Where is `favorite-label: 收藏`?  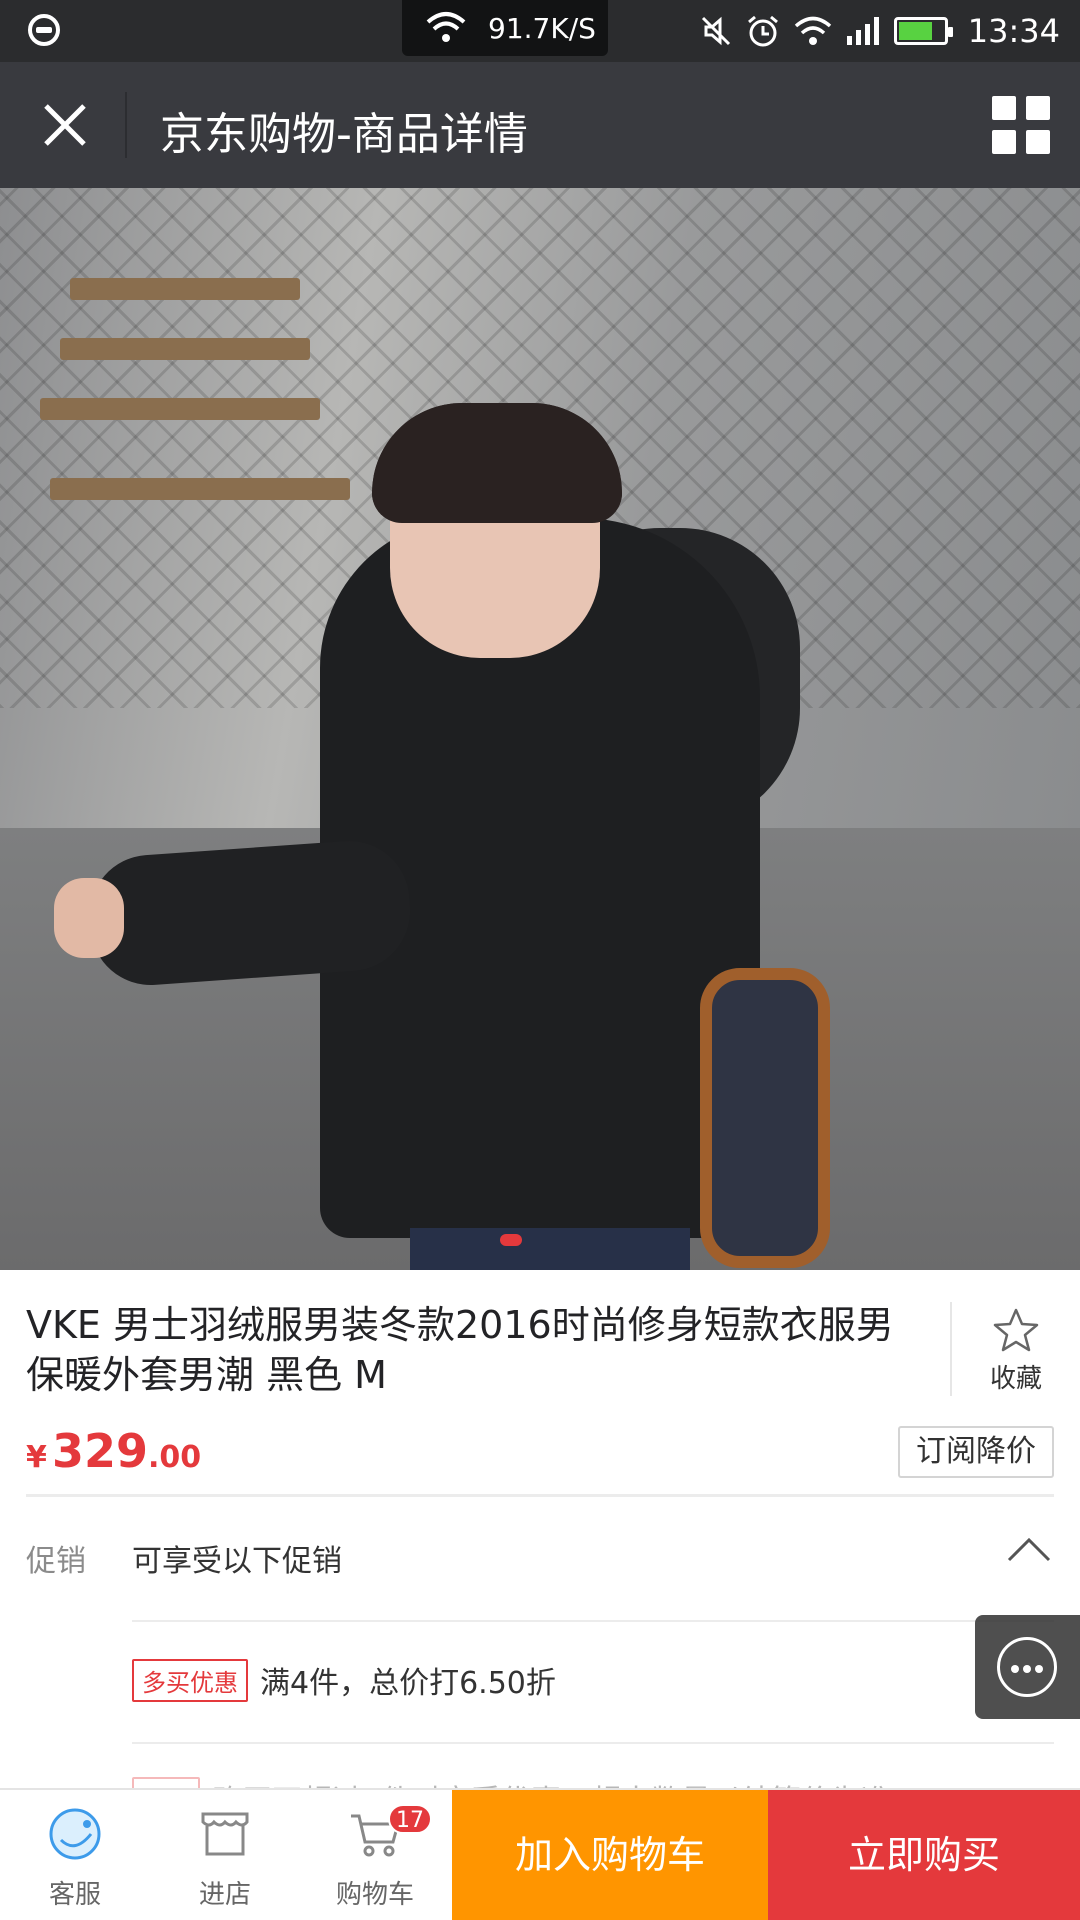 favorite-label: 收藏 is located at coordinates (1015, 1379).